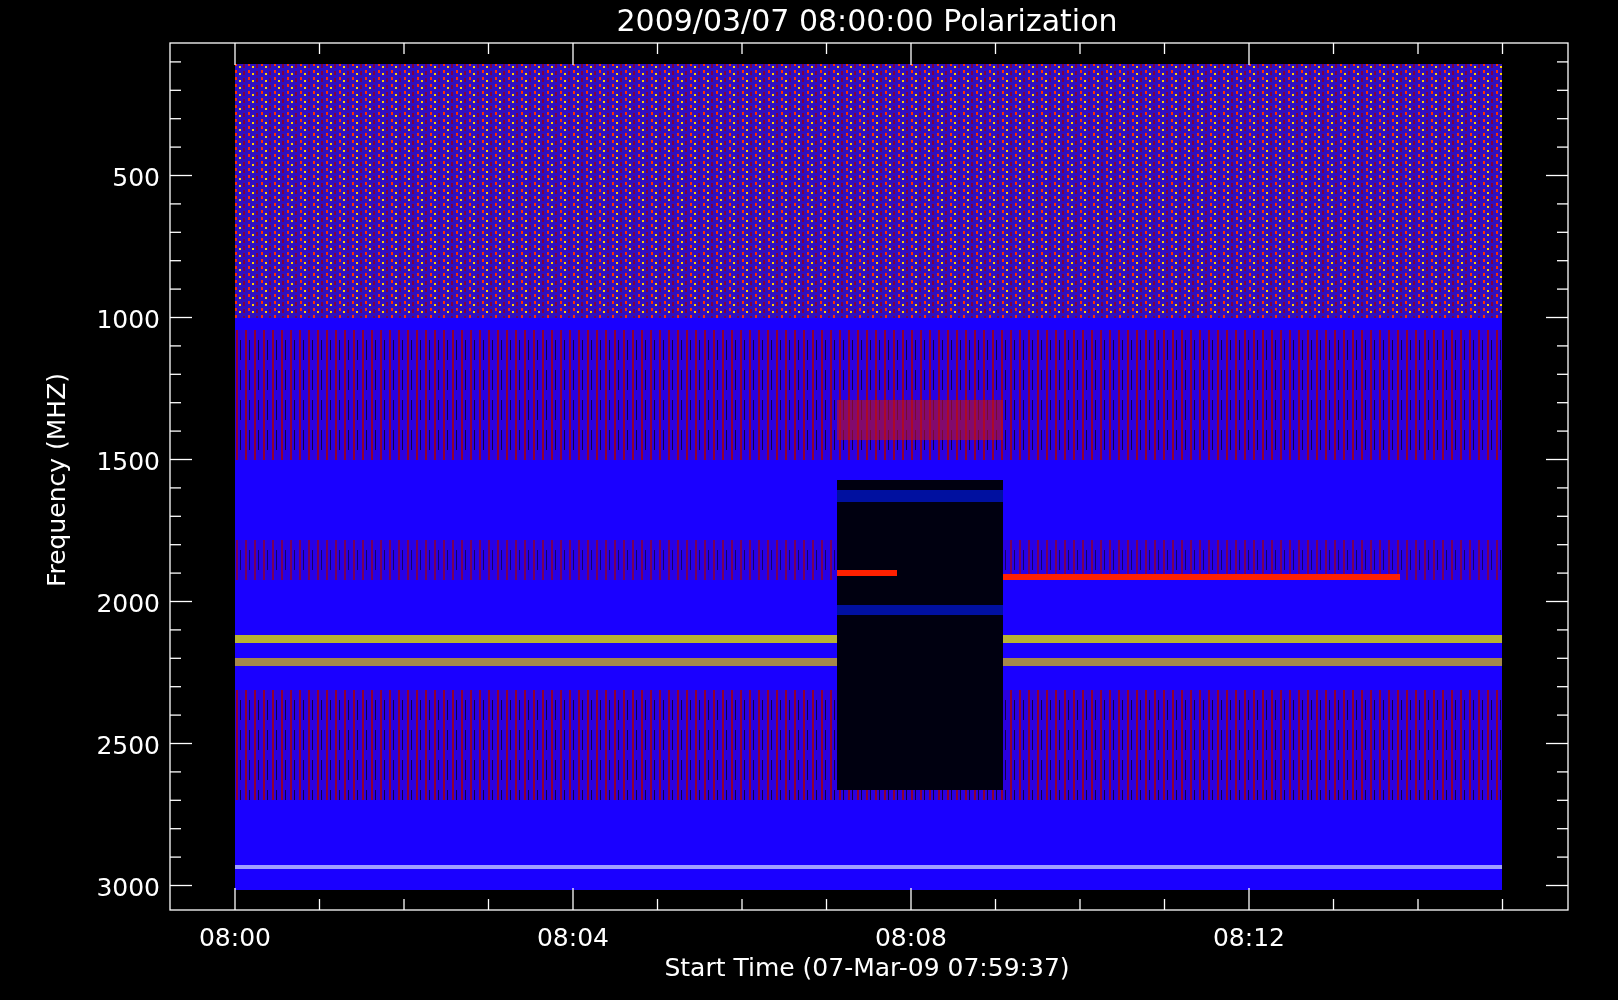  What do you see at coordinates (867, 967) in the screenshot?
I see `axis-label: Start Time (07-Mar-09 07:59:37)` at bounding box center [867, 967].